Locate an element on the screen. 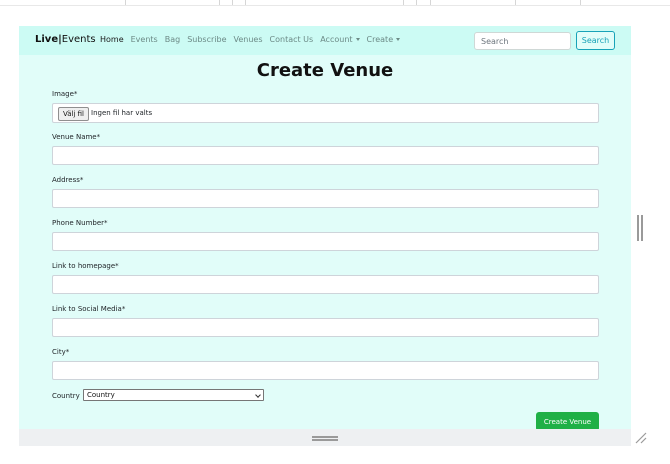 The image size is (670, 464). homepage-link-label: Link to homepage* is located at coordinates (85, 266).